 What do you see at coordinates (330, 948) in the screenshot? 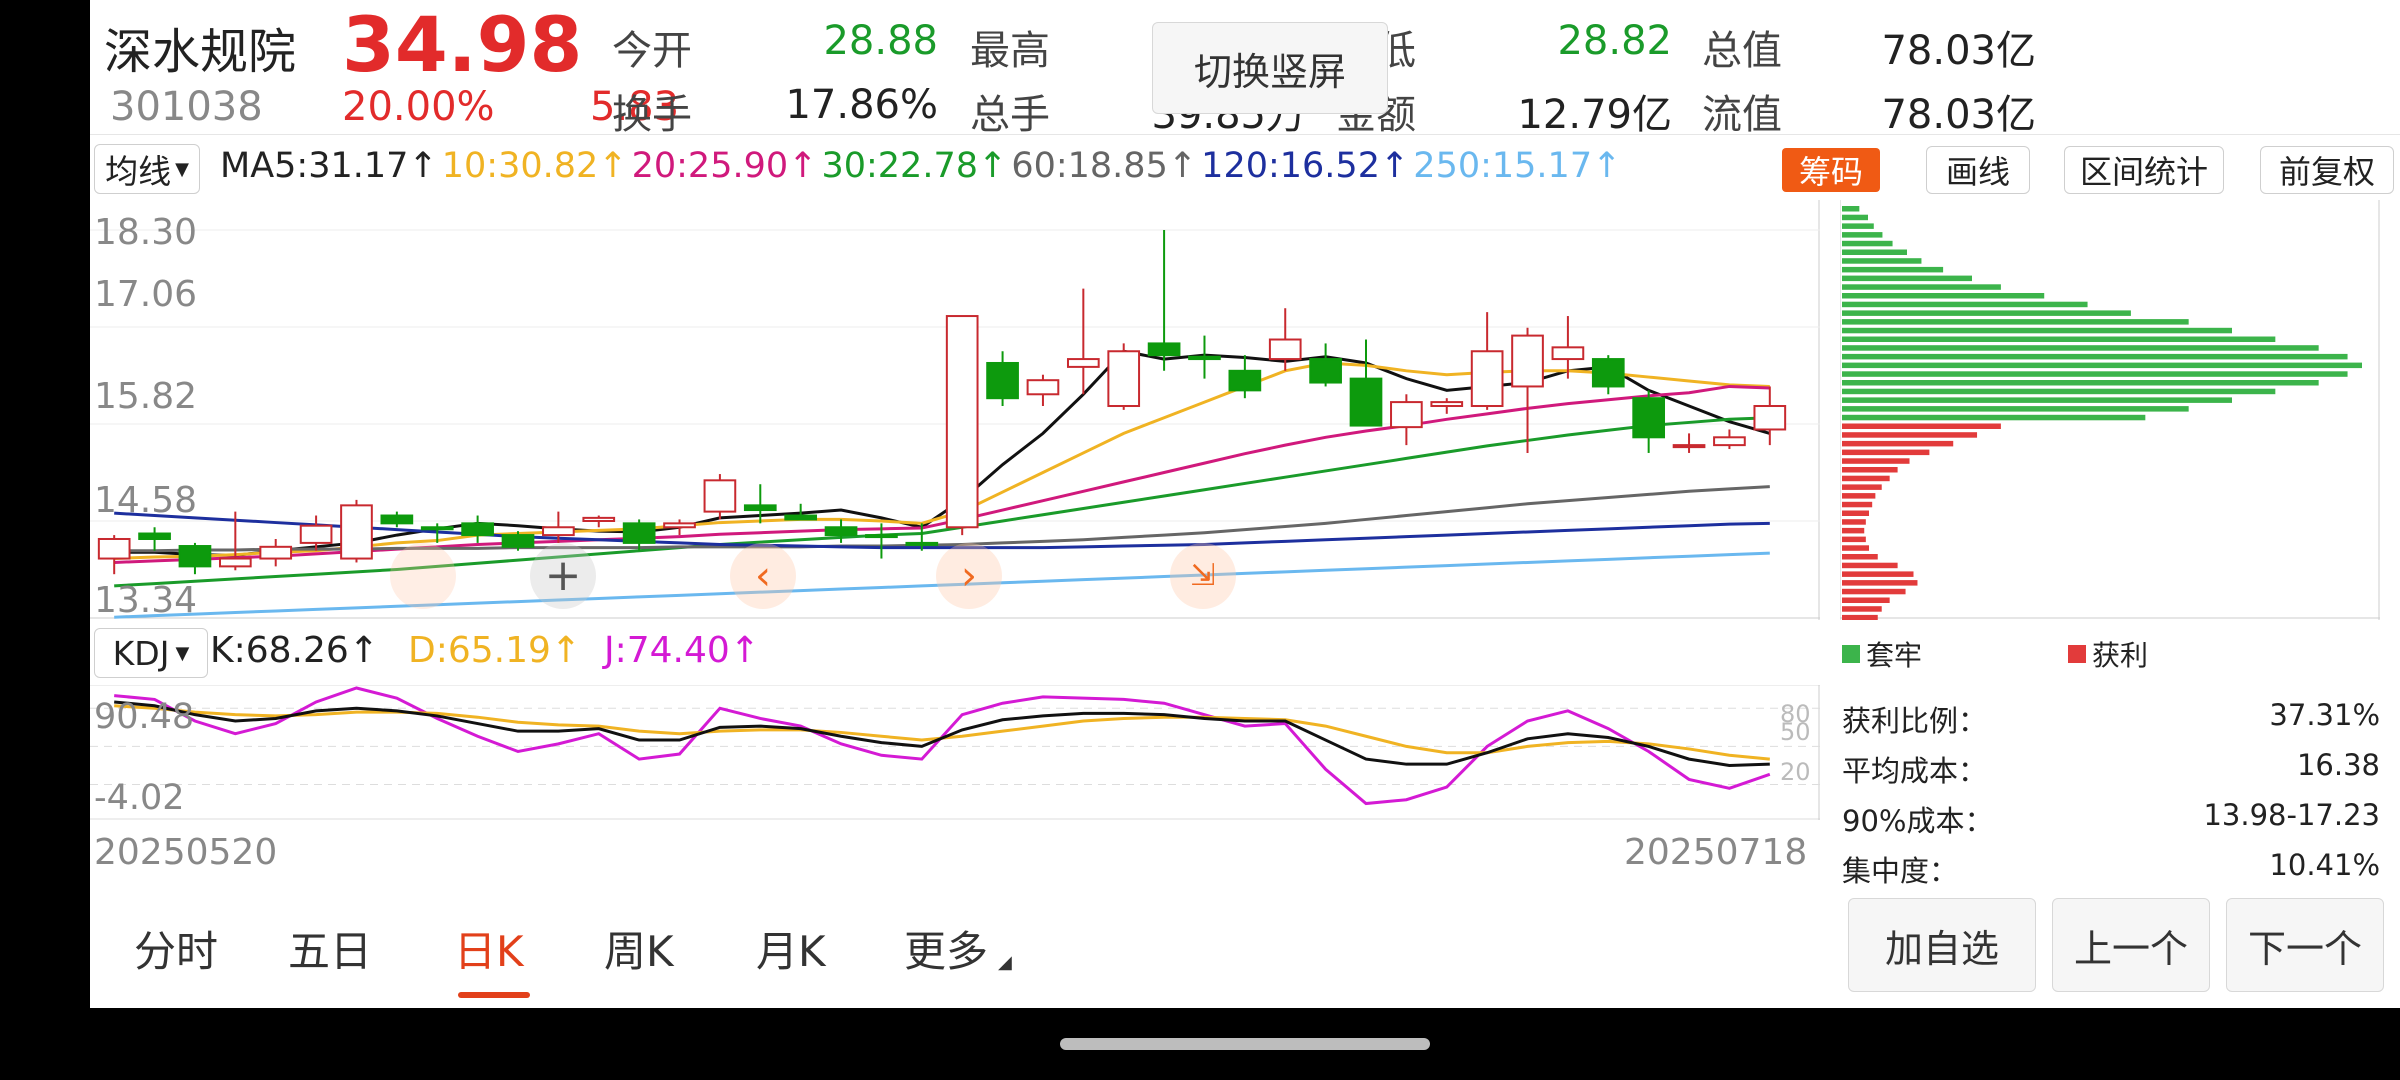
I see `tab-1: 五日` at bounding box center [330, 948].